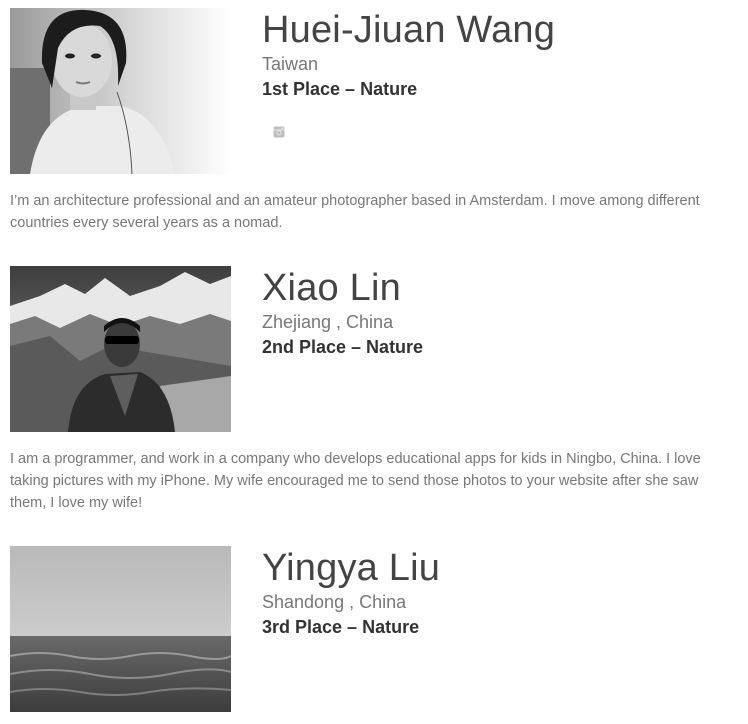  Describe the element at coordinates (290, 64) in the screenshot. I see `winner-location: Taiwan` at that location.